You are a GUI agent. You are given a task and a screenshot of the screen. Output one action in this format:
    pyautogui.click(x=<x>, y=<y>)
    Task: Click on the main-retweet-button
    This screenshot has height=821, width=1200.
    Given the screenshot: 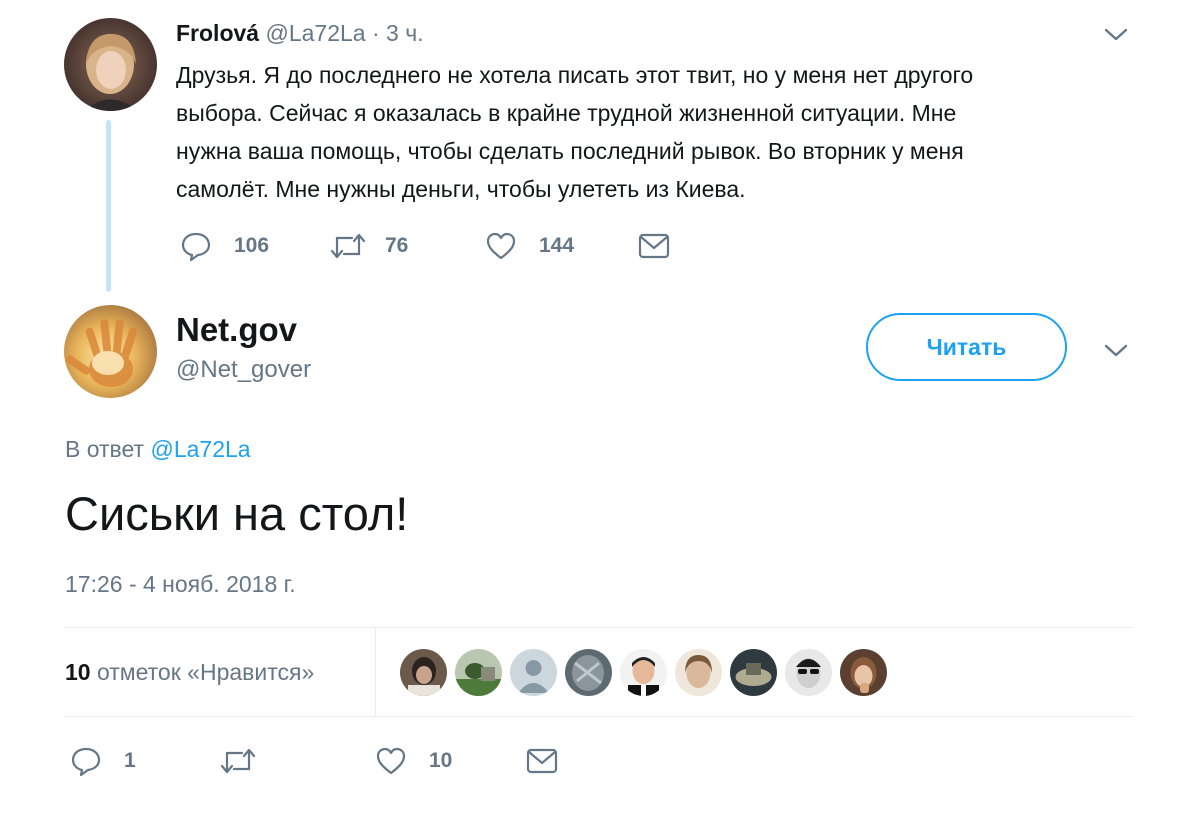 What is the action you would take?
    pyautogui.click(x=247, y=761)
    